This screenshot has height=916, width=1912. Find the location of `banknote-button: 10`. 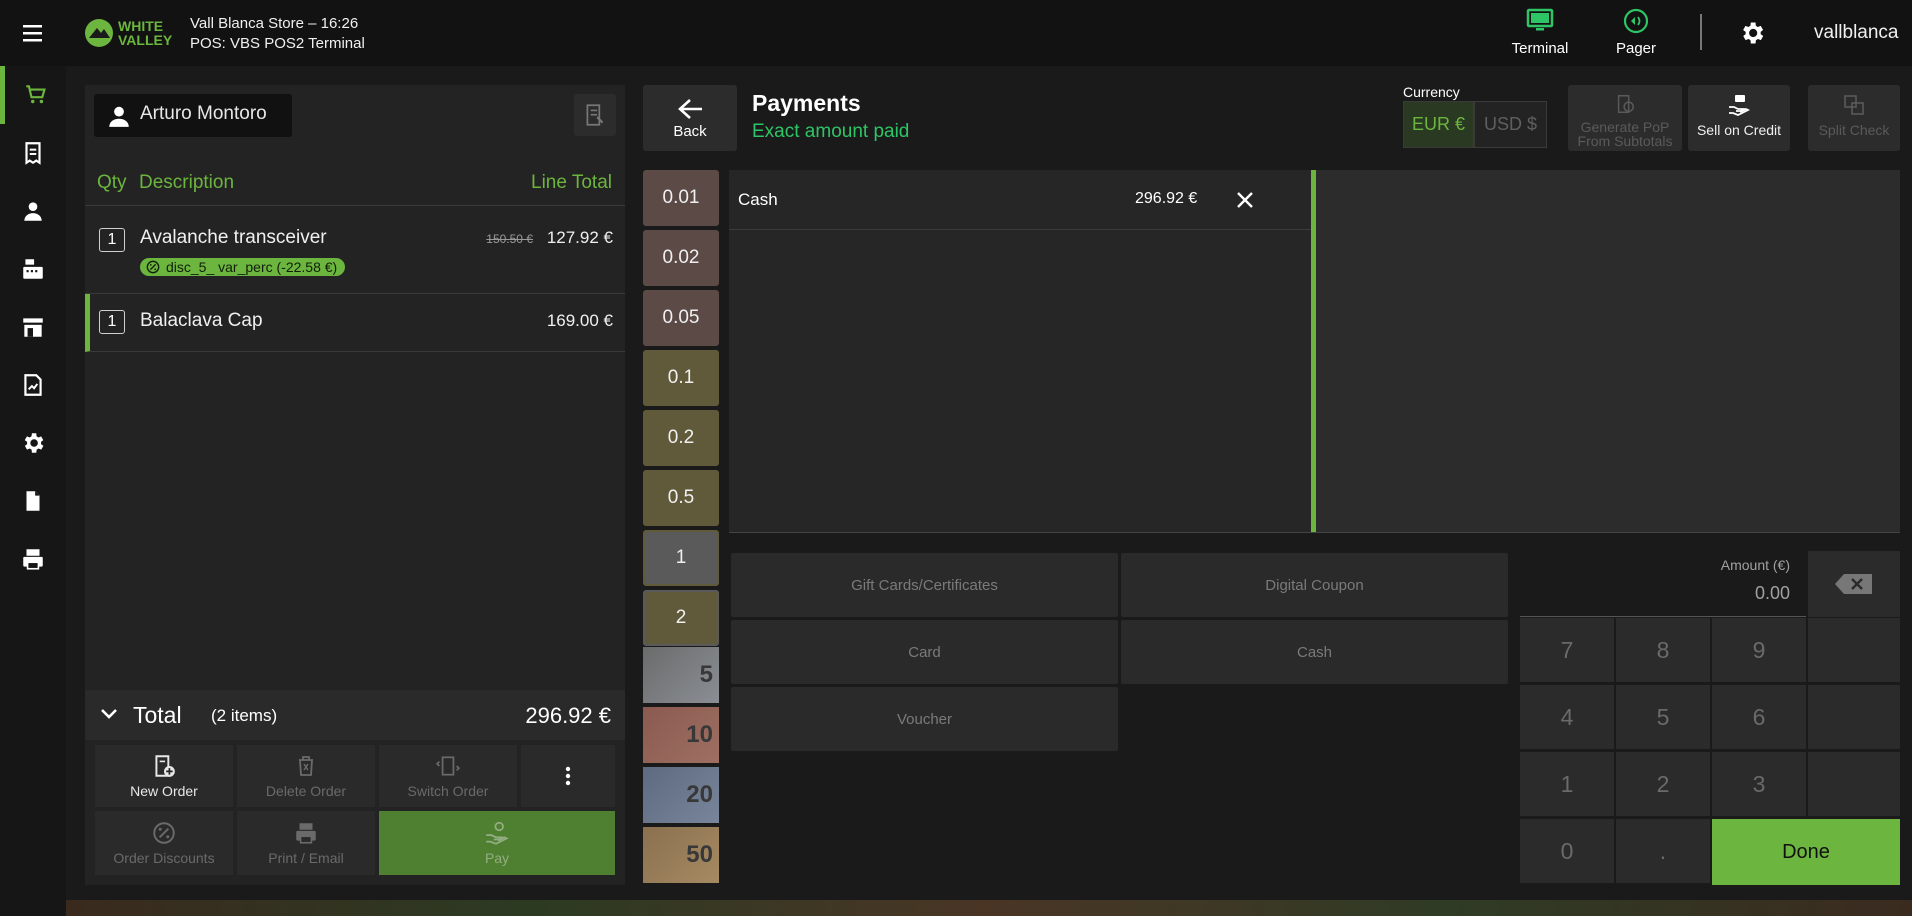

banknote-button: 10 is located at coordinates (681, 735).